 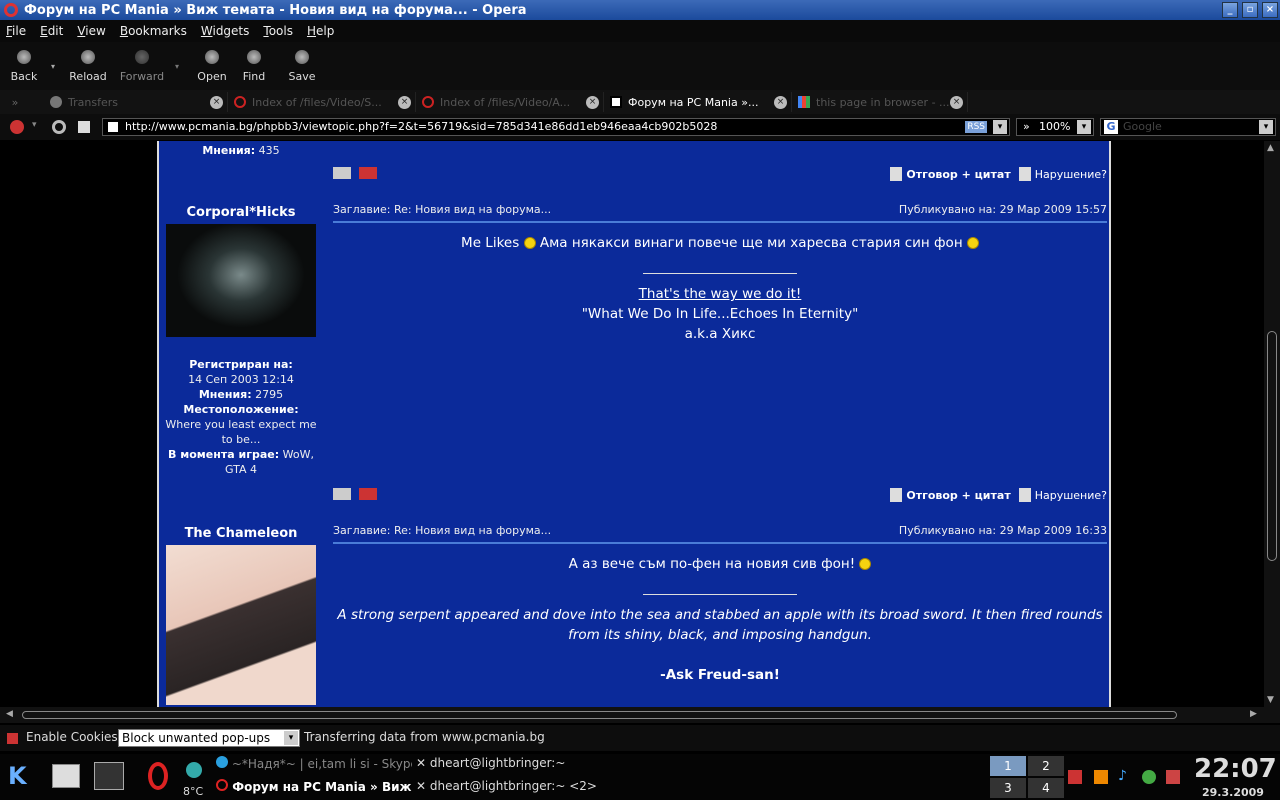 What do you see at coordinates (15, 102) in the screenshot?
I see `tab-overflow-icon: »` at bounding box center [15, 102].